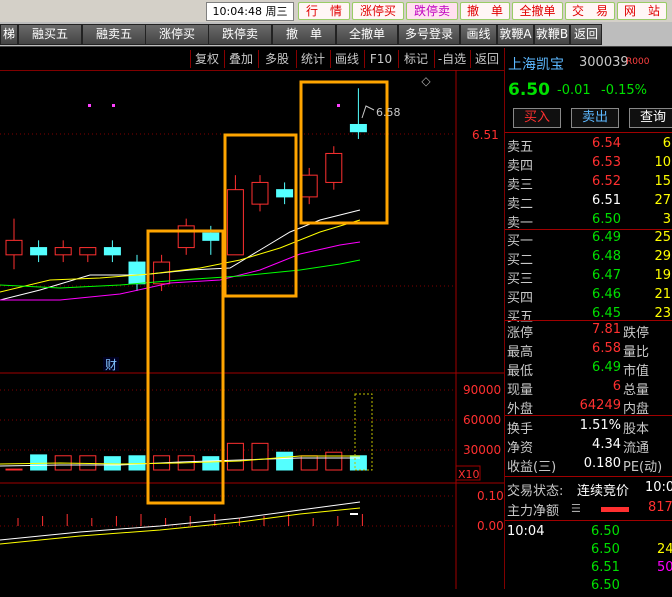 The height and width of the screenshot is (597, 672). What do you see at coordinates (482, 420) in the screenshot?
I see `volume-axis-label: 60000` at bounding box center [482, 420].